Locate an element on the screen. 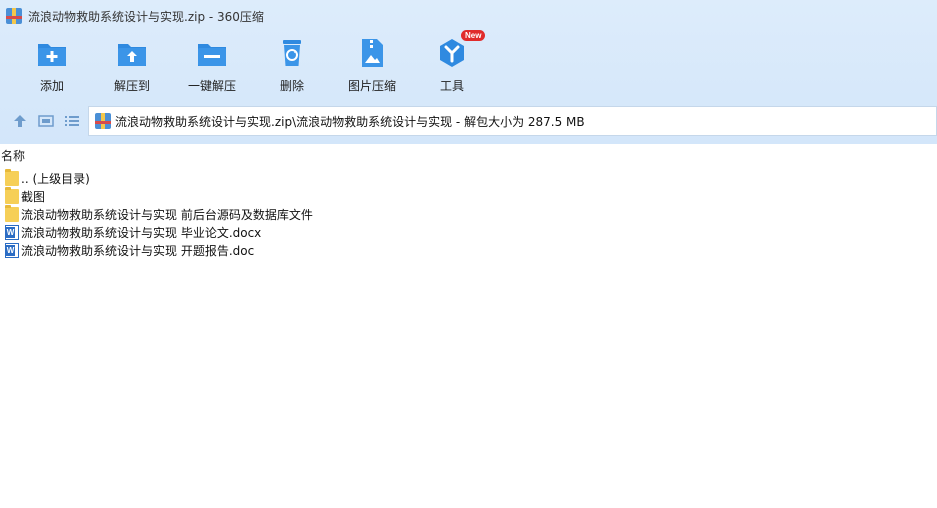 The height and width of the screenshot is (508, 937). image-compress-button: 图片压缩 is located at coordinates (372, 67).